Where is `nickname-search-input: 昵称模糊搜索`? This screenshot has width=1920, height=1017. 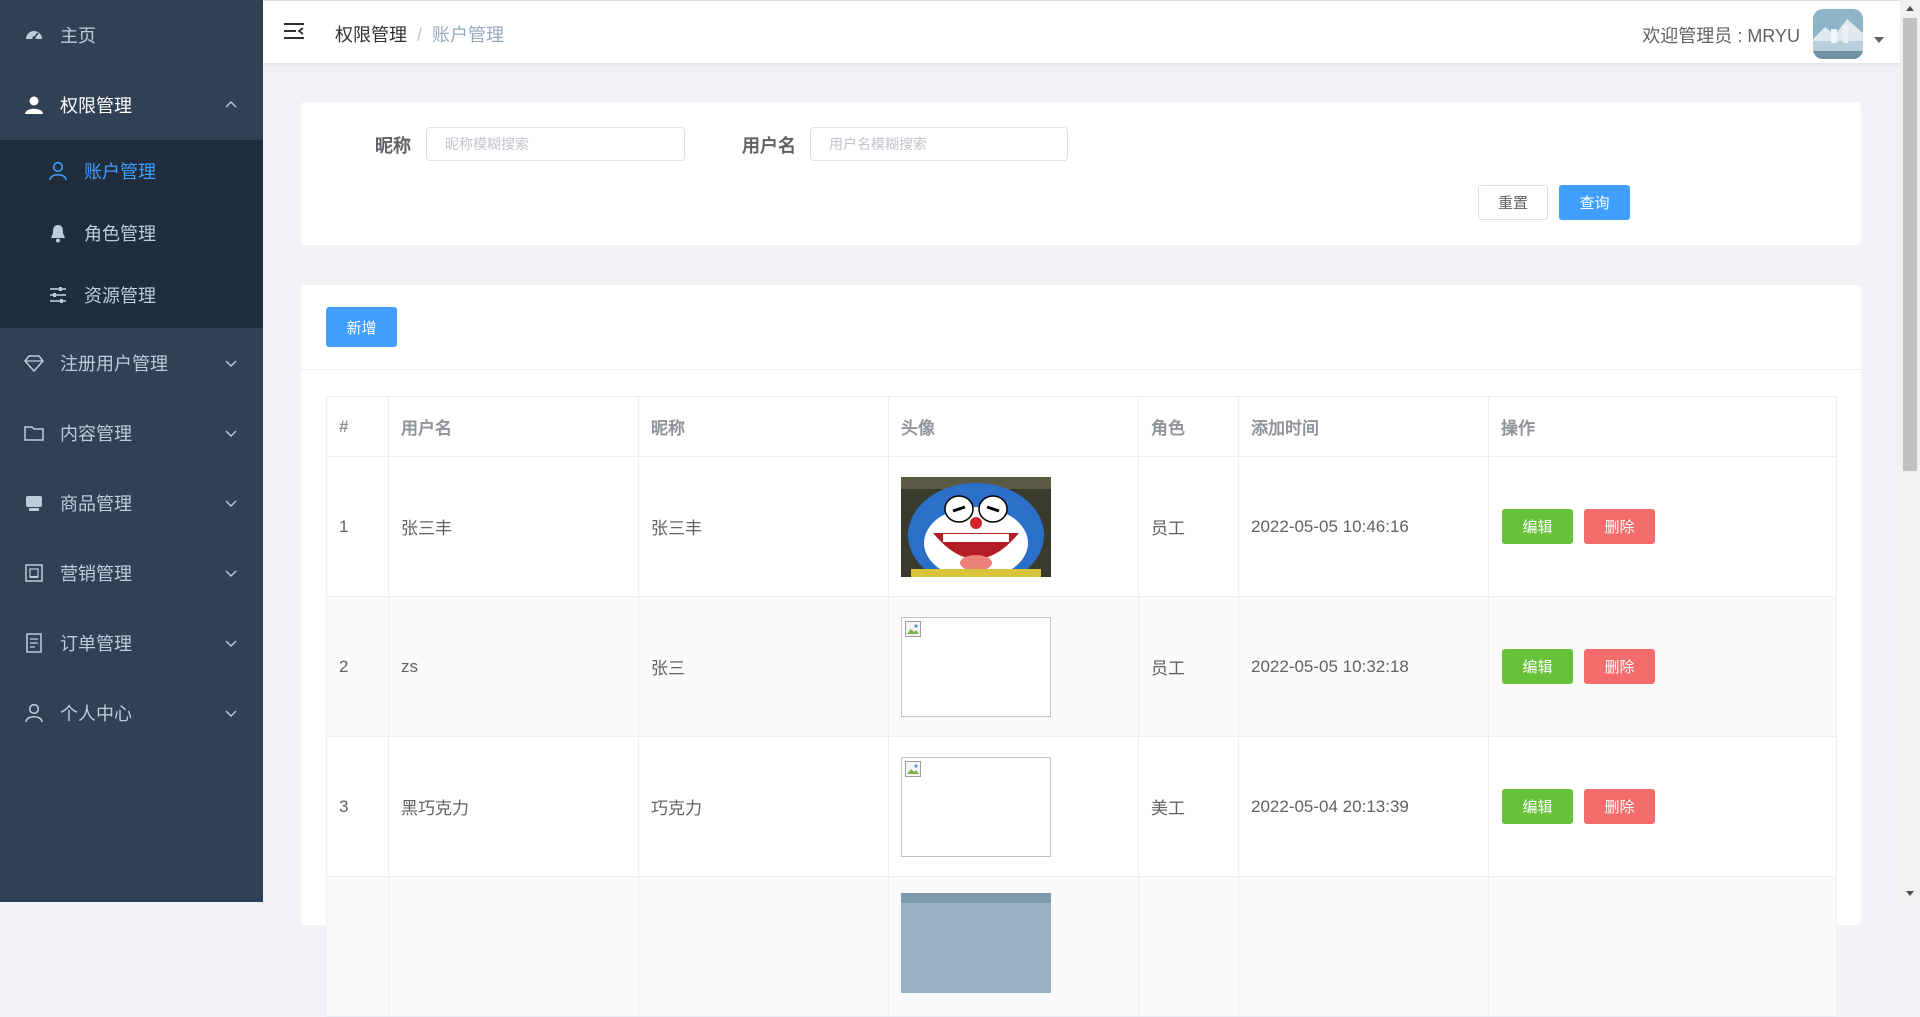
nickname-search-input: 昵称模糊搜索 is located at coordinates (555, 144).